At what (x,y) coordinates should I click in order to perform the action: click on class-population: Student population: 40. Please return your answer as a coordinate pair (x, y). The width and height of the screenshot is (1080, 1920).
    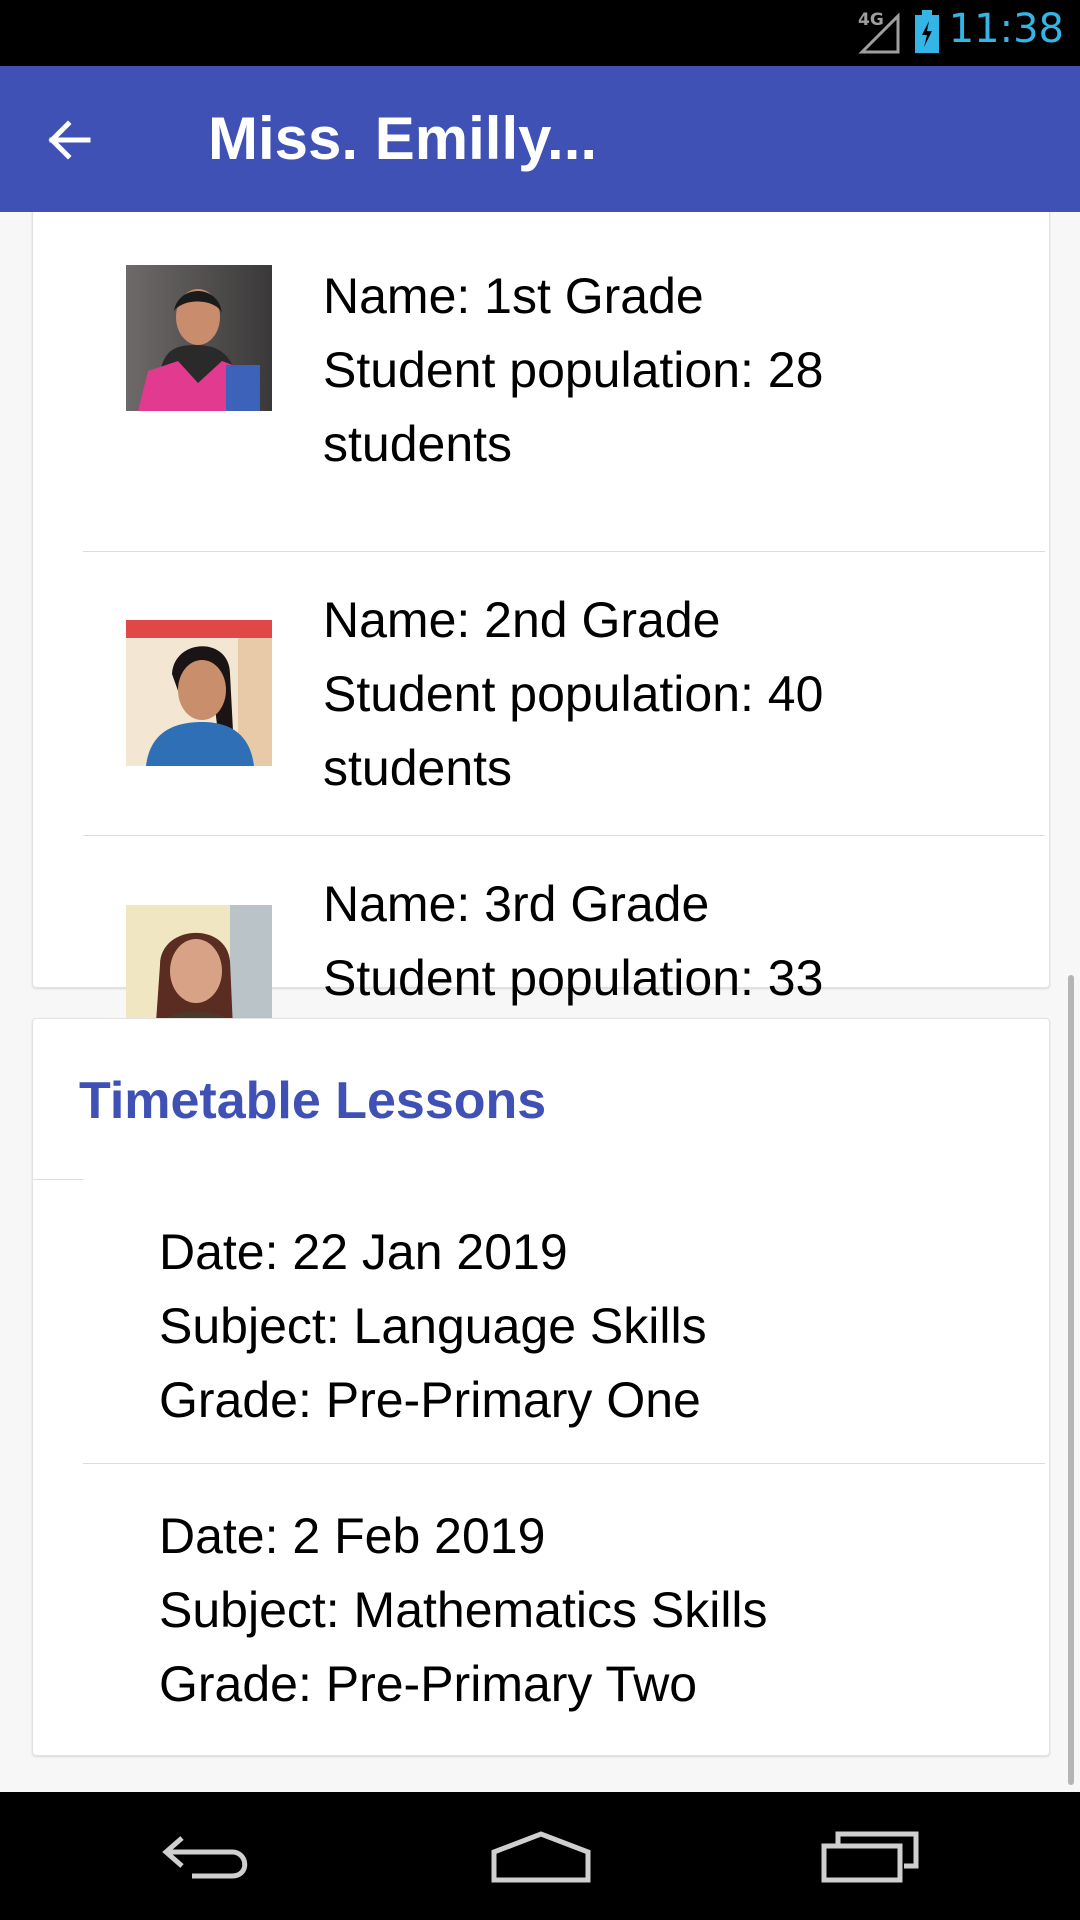
    Looking at the image, I should click on (573, 694).